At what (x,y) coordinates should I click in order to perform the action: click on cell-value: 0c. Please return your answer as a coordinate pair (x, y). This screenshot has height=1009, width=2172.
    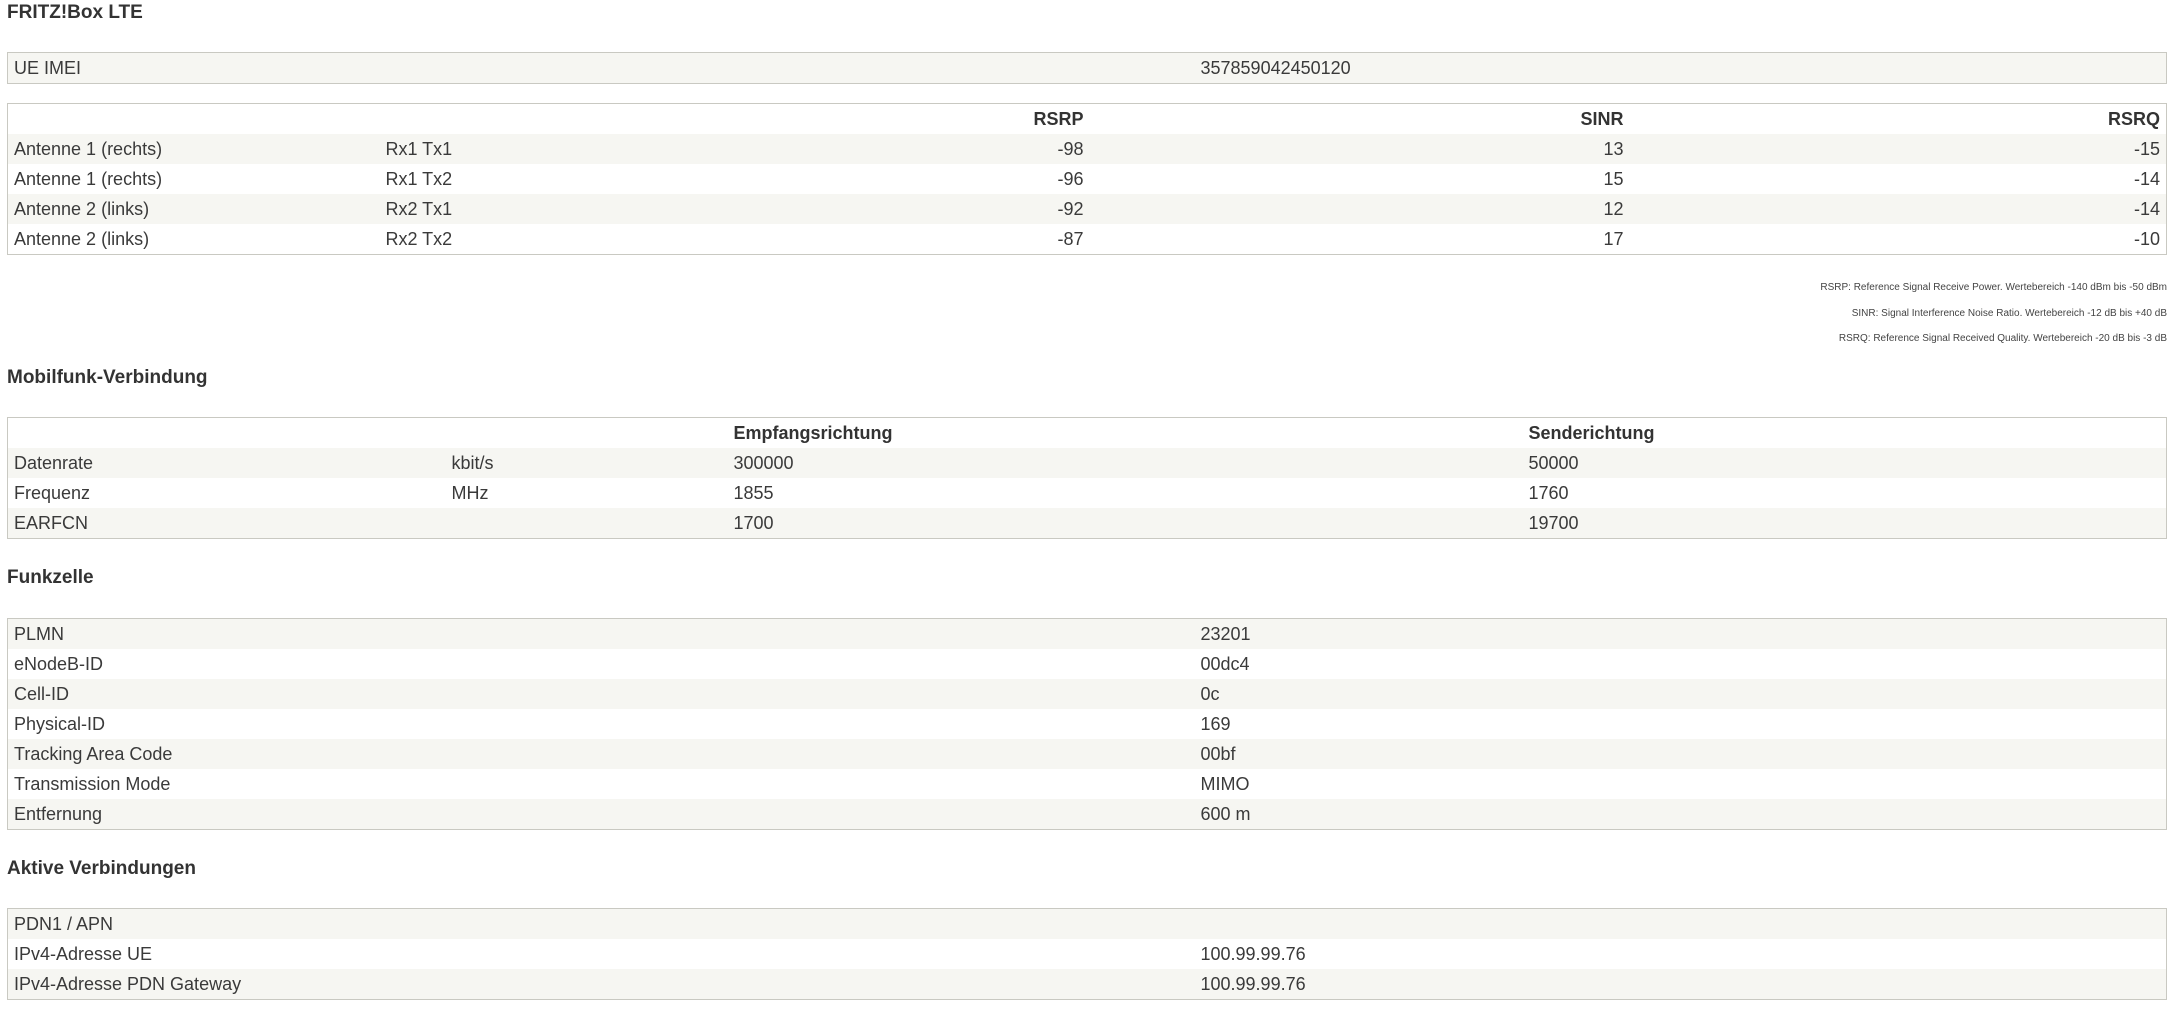
    Looking at the image, I should click on (1680, 694).